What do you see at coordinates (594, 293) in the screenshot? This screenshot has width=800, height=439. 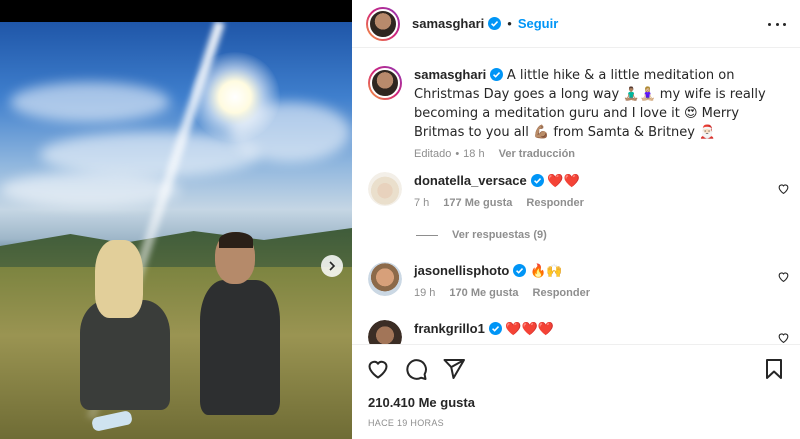 I see `comment-meta: 19 h 170 Me gusta Responder` at bounding box center [594, 293].